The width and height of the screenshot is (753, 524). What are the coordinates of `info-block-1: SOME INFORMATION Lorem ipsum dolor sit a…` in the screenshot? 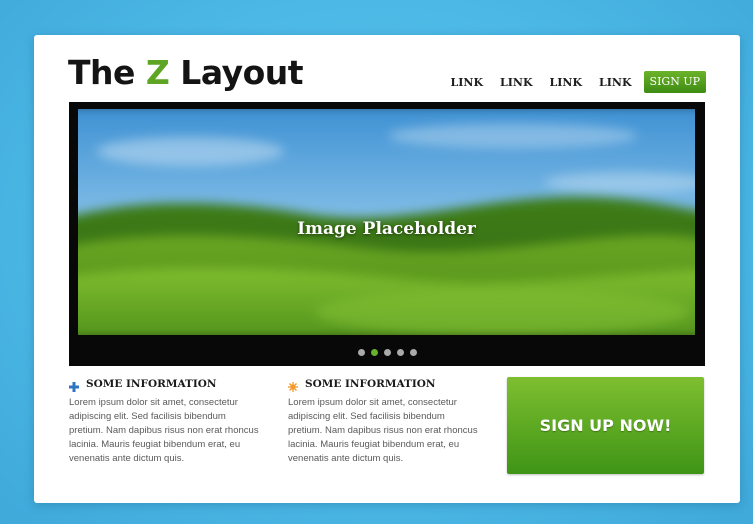 It's located at (164, 422).